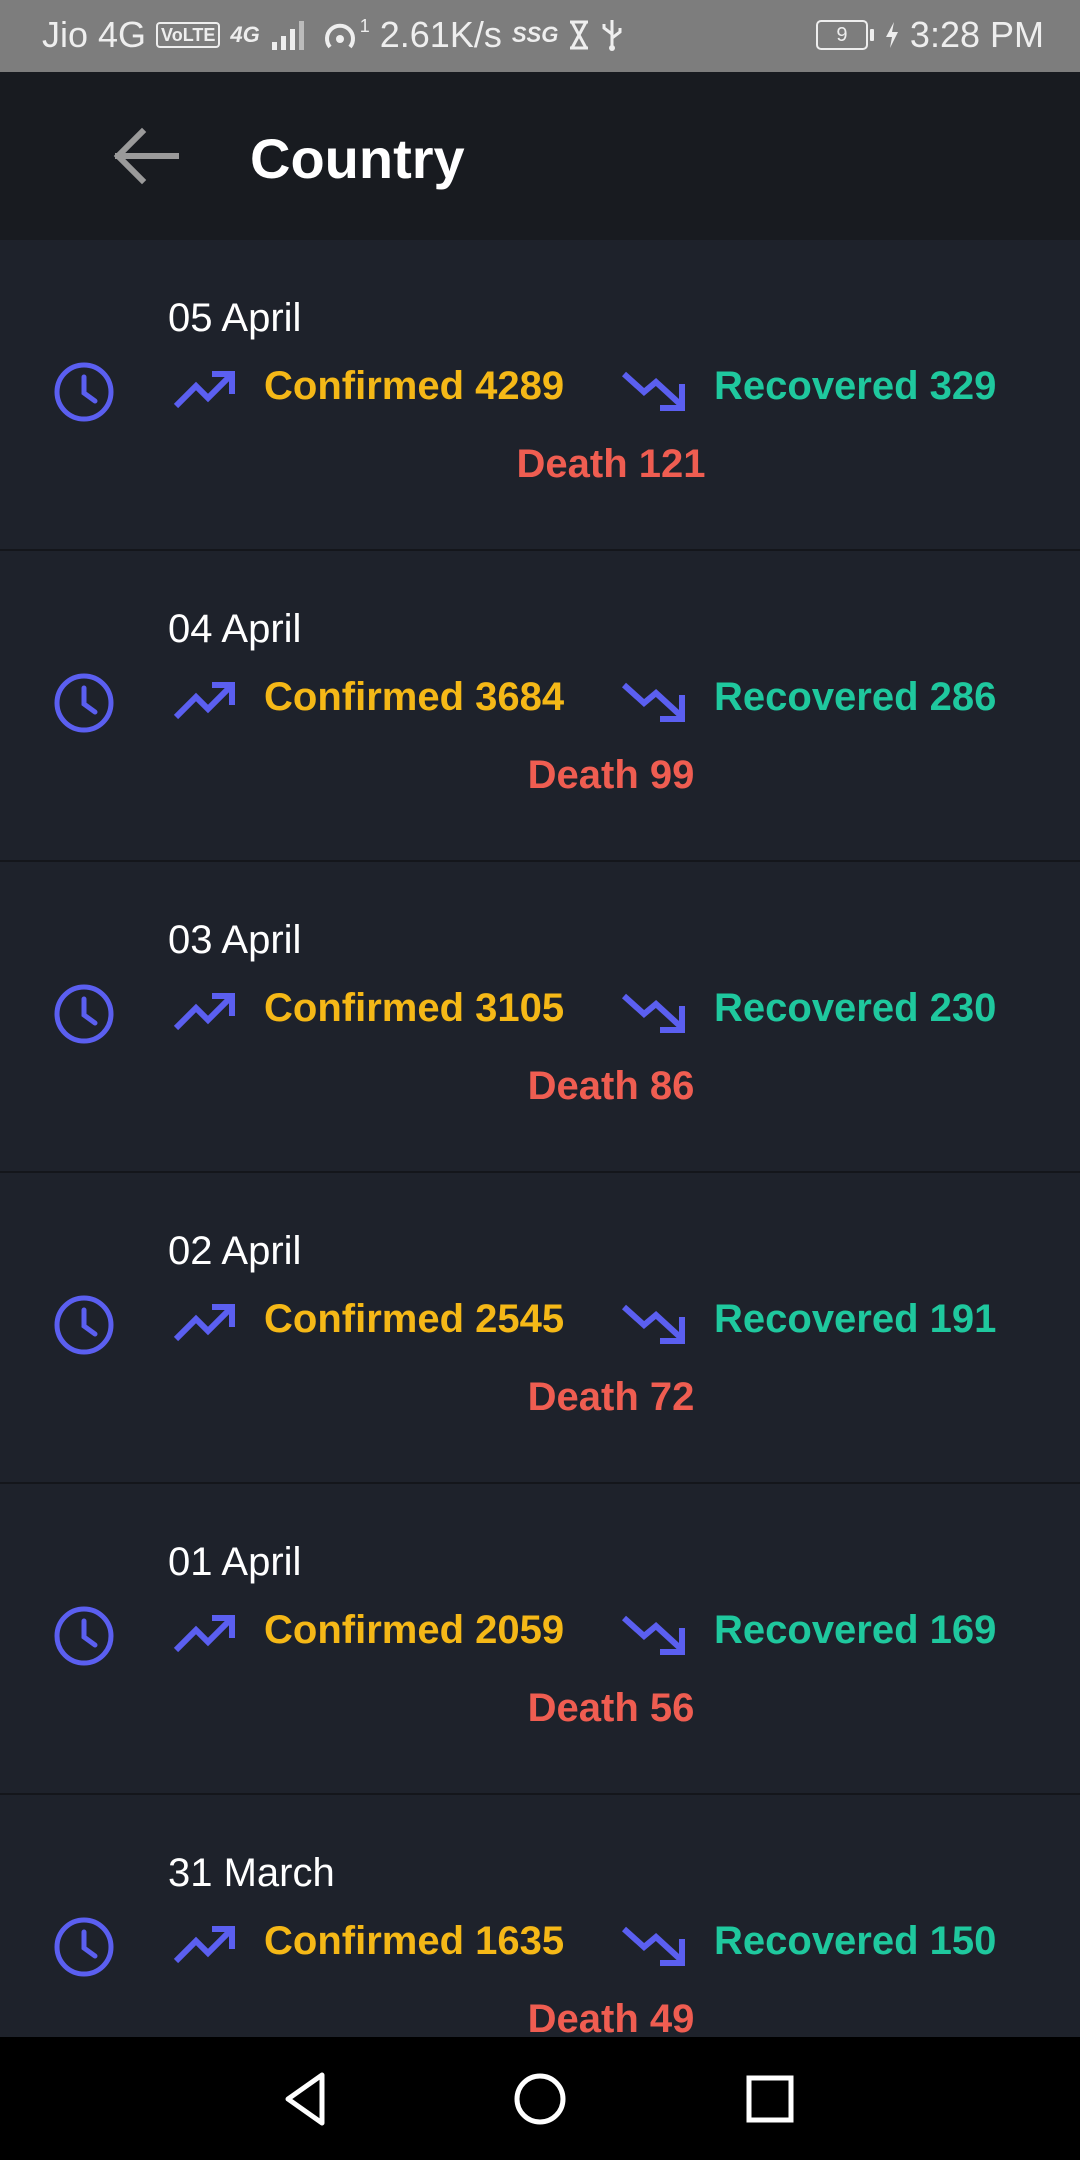  I want to click on hotspot-icon, so click(339, 36).